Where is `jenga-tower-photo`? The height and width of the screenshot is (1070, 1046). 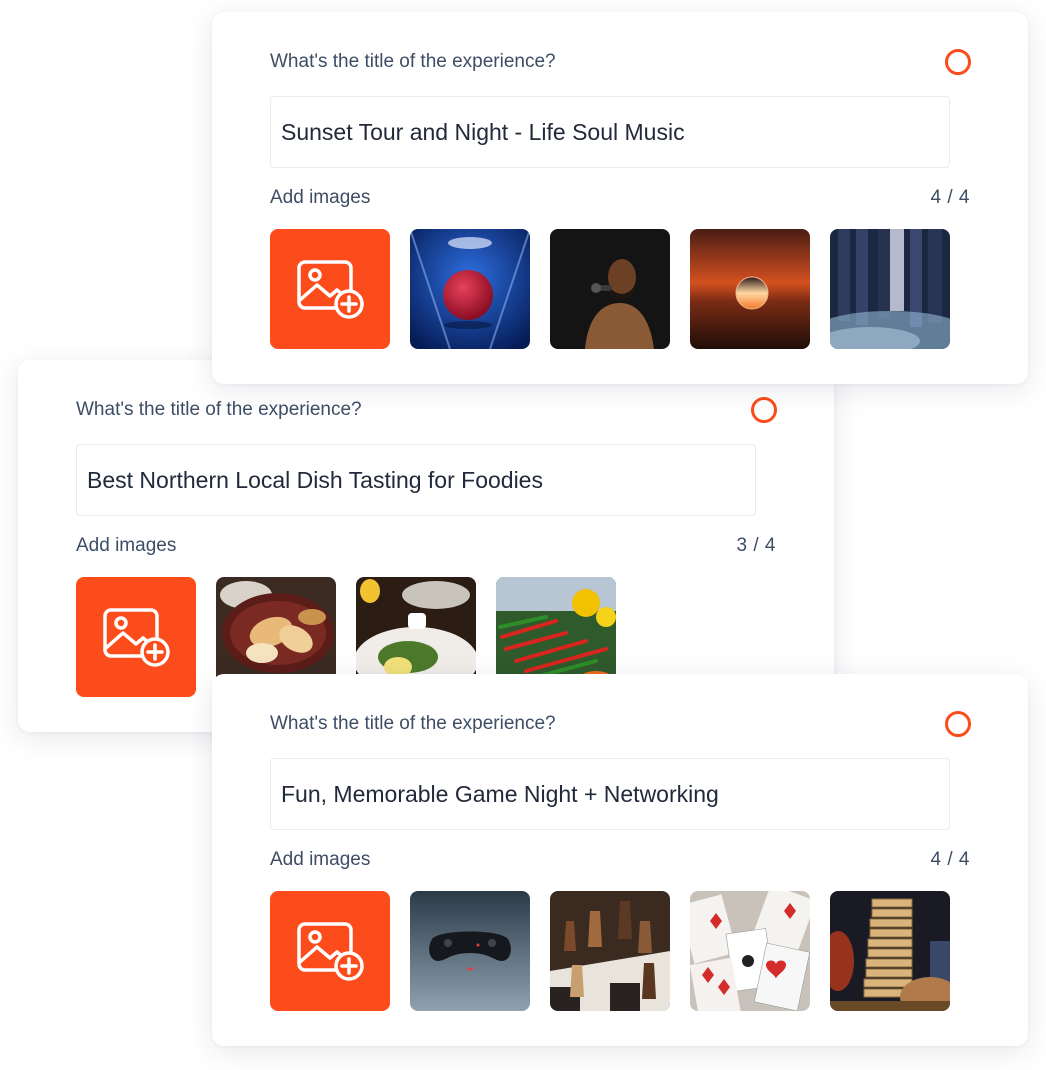
jenga-tower-photo is located at coordinates (890, 951).